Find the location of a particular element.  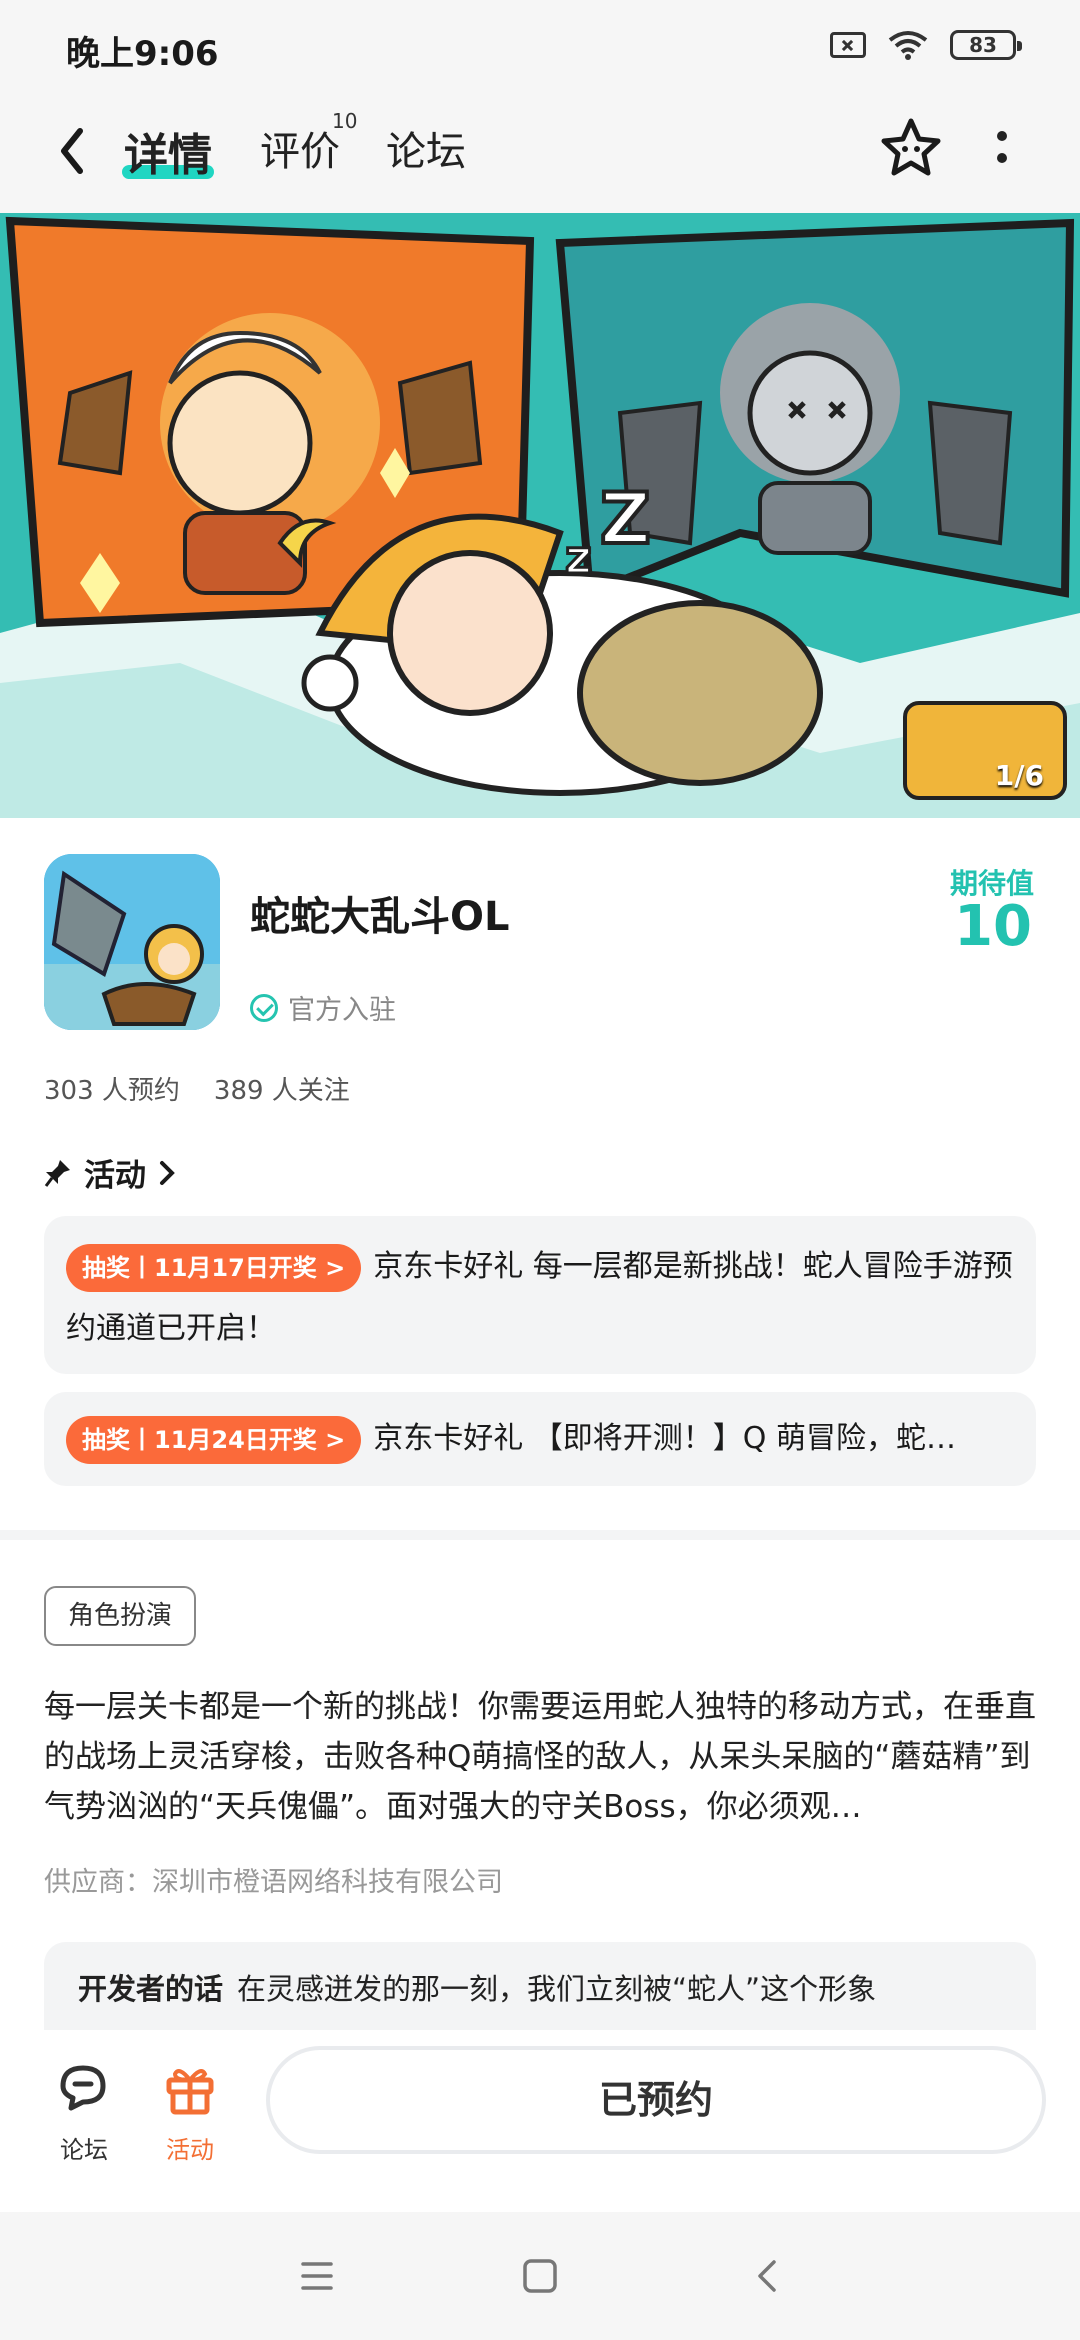

reservation-count: 303 人预约 is located at coordinates (112, 1091).